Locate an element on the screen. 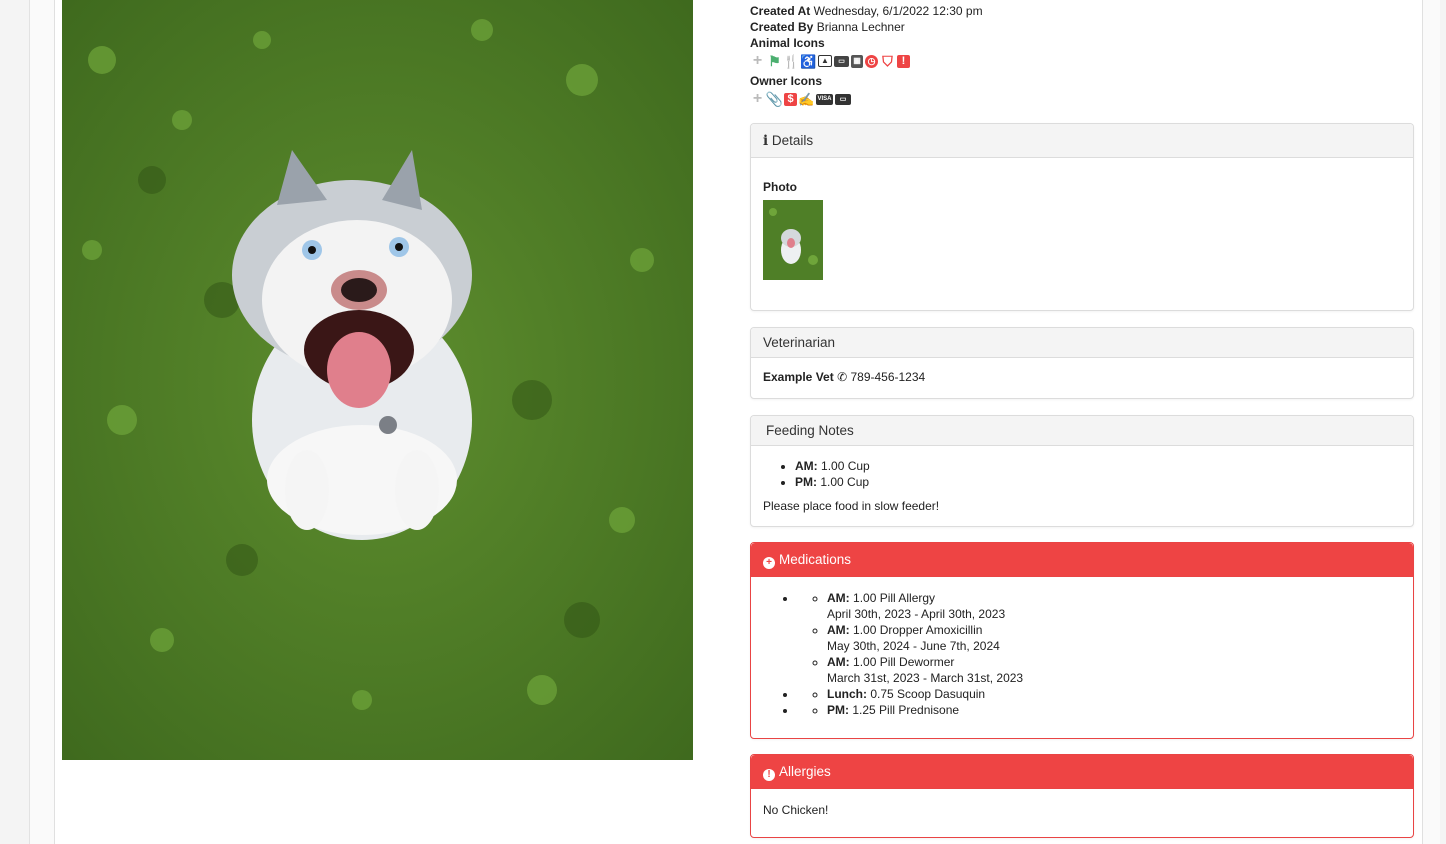 This screenshot has width=1446, height=844. paperclip-icon: 📎 is located at coordinates (774, 99).